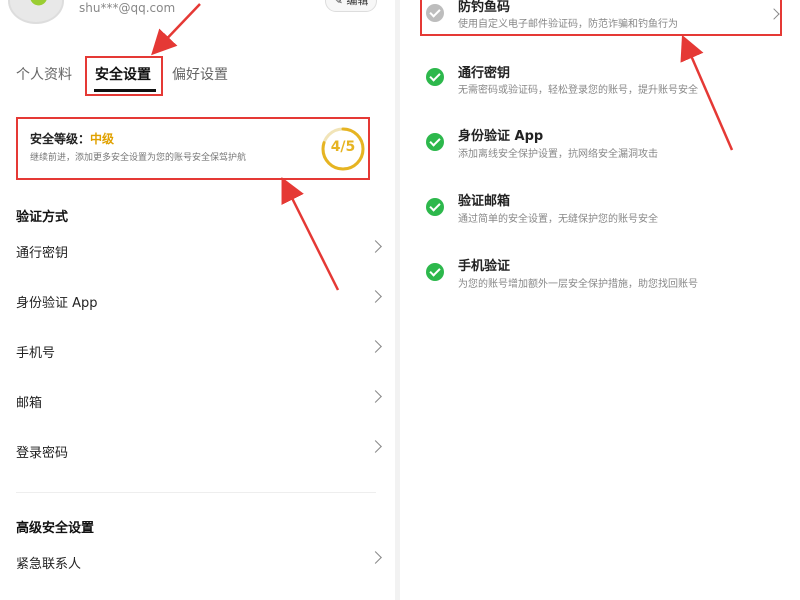  What do you see at coordinates (196, 492) in the screenshot?
I see `section-divider` at bounding box center [196, 492].